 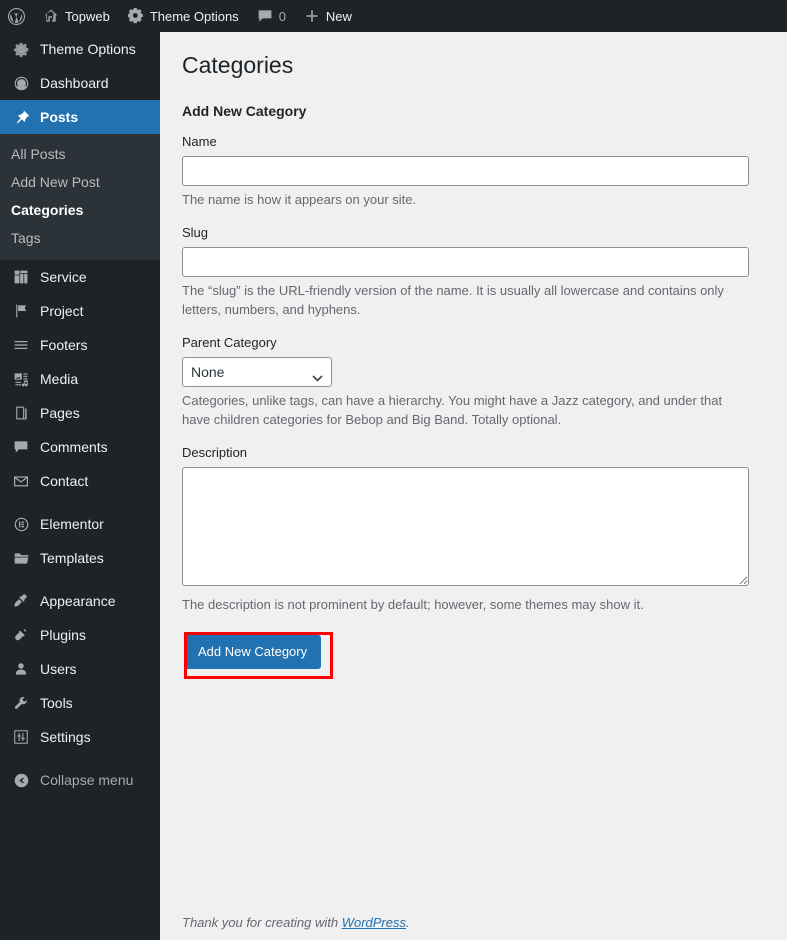 I want to click on sidebar-item-footers: Footers, so click(x=80, y=345).